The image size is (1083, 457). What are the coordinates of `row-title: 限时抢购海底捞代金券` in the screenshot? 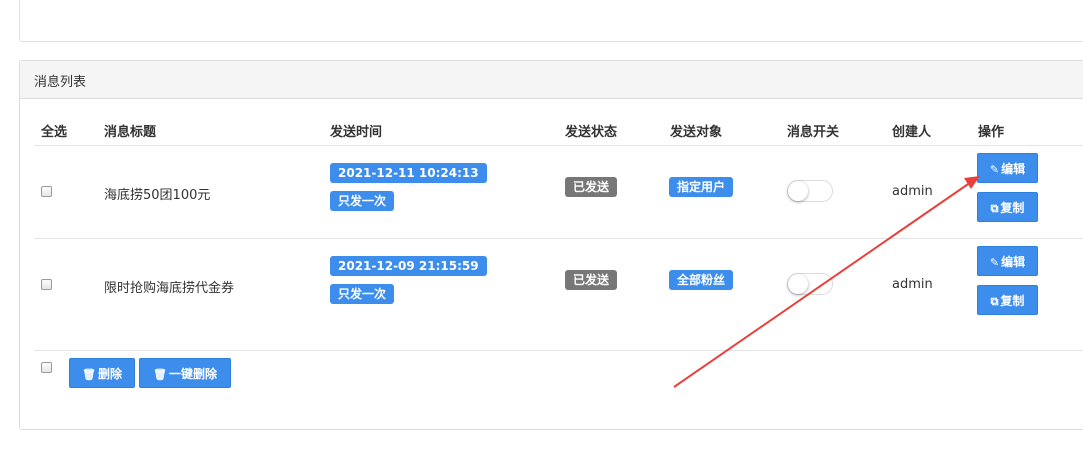 It's located at (169, 288).